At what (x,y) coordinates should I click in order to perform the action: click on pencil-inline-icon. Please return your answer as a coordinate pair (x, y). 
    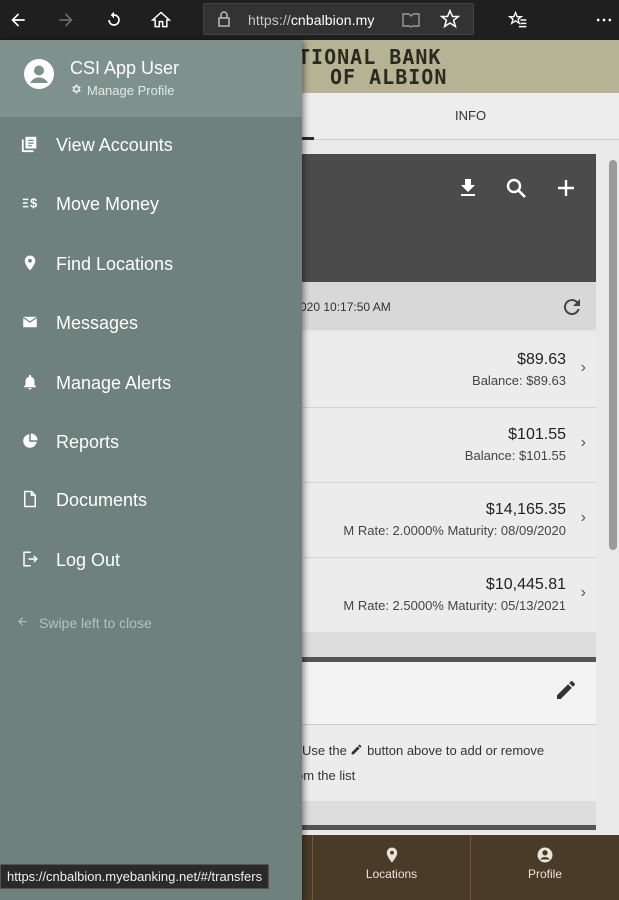
    Looking at the image, I should click on (356, 750).